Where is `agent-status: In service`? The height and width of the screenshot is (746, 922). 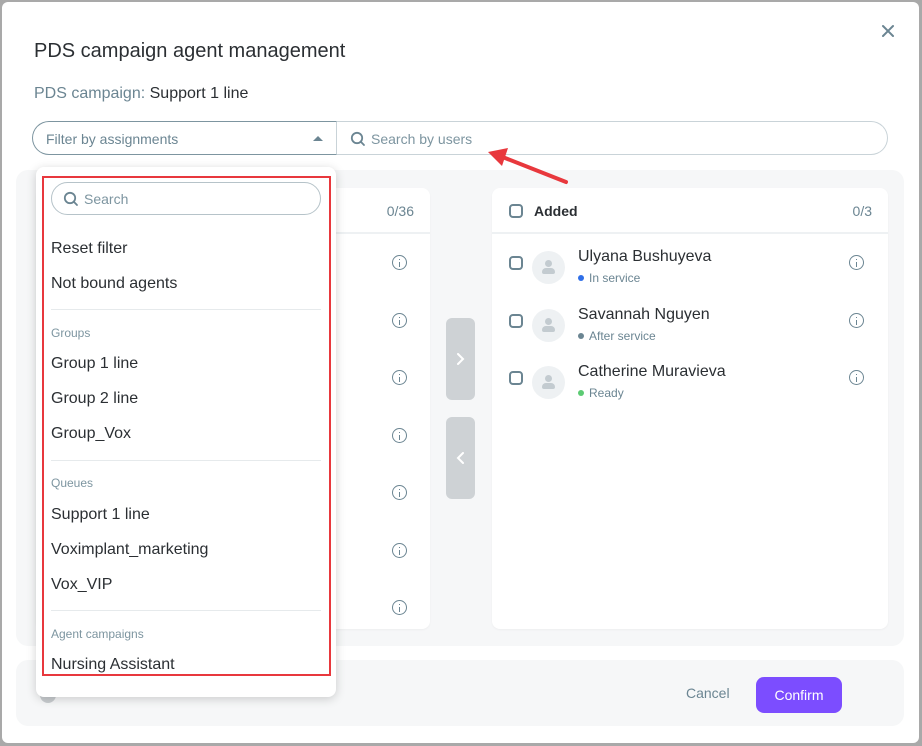
agent-status: In service is located at coordinates (609, 278).